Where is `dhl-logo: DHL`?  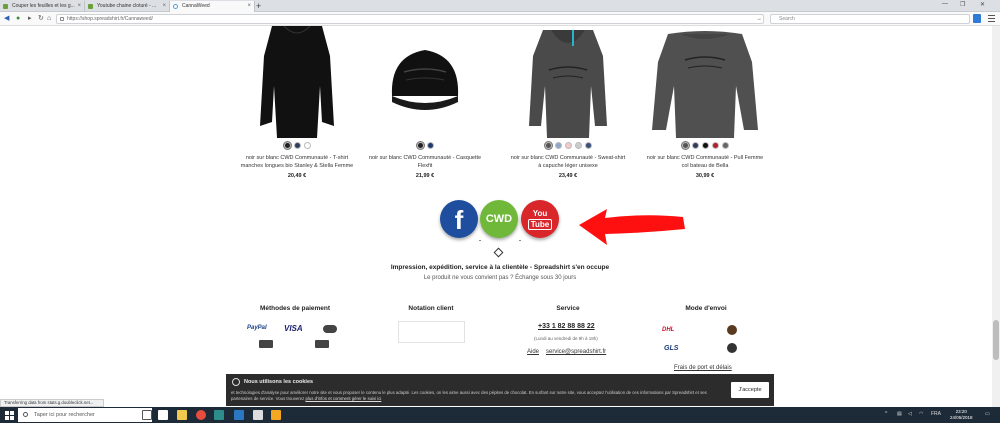
dhl-logo: DHL is located at coordinates (668, 330).